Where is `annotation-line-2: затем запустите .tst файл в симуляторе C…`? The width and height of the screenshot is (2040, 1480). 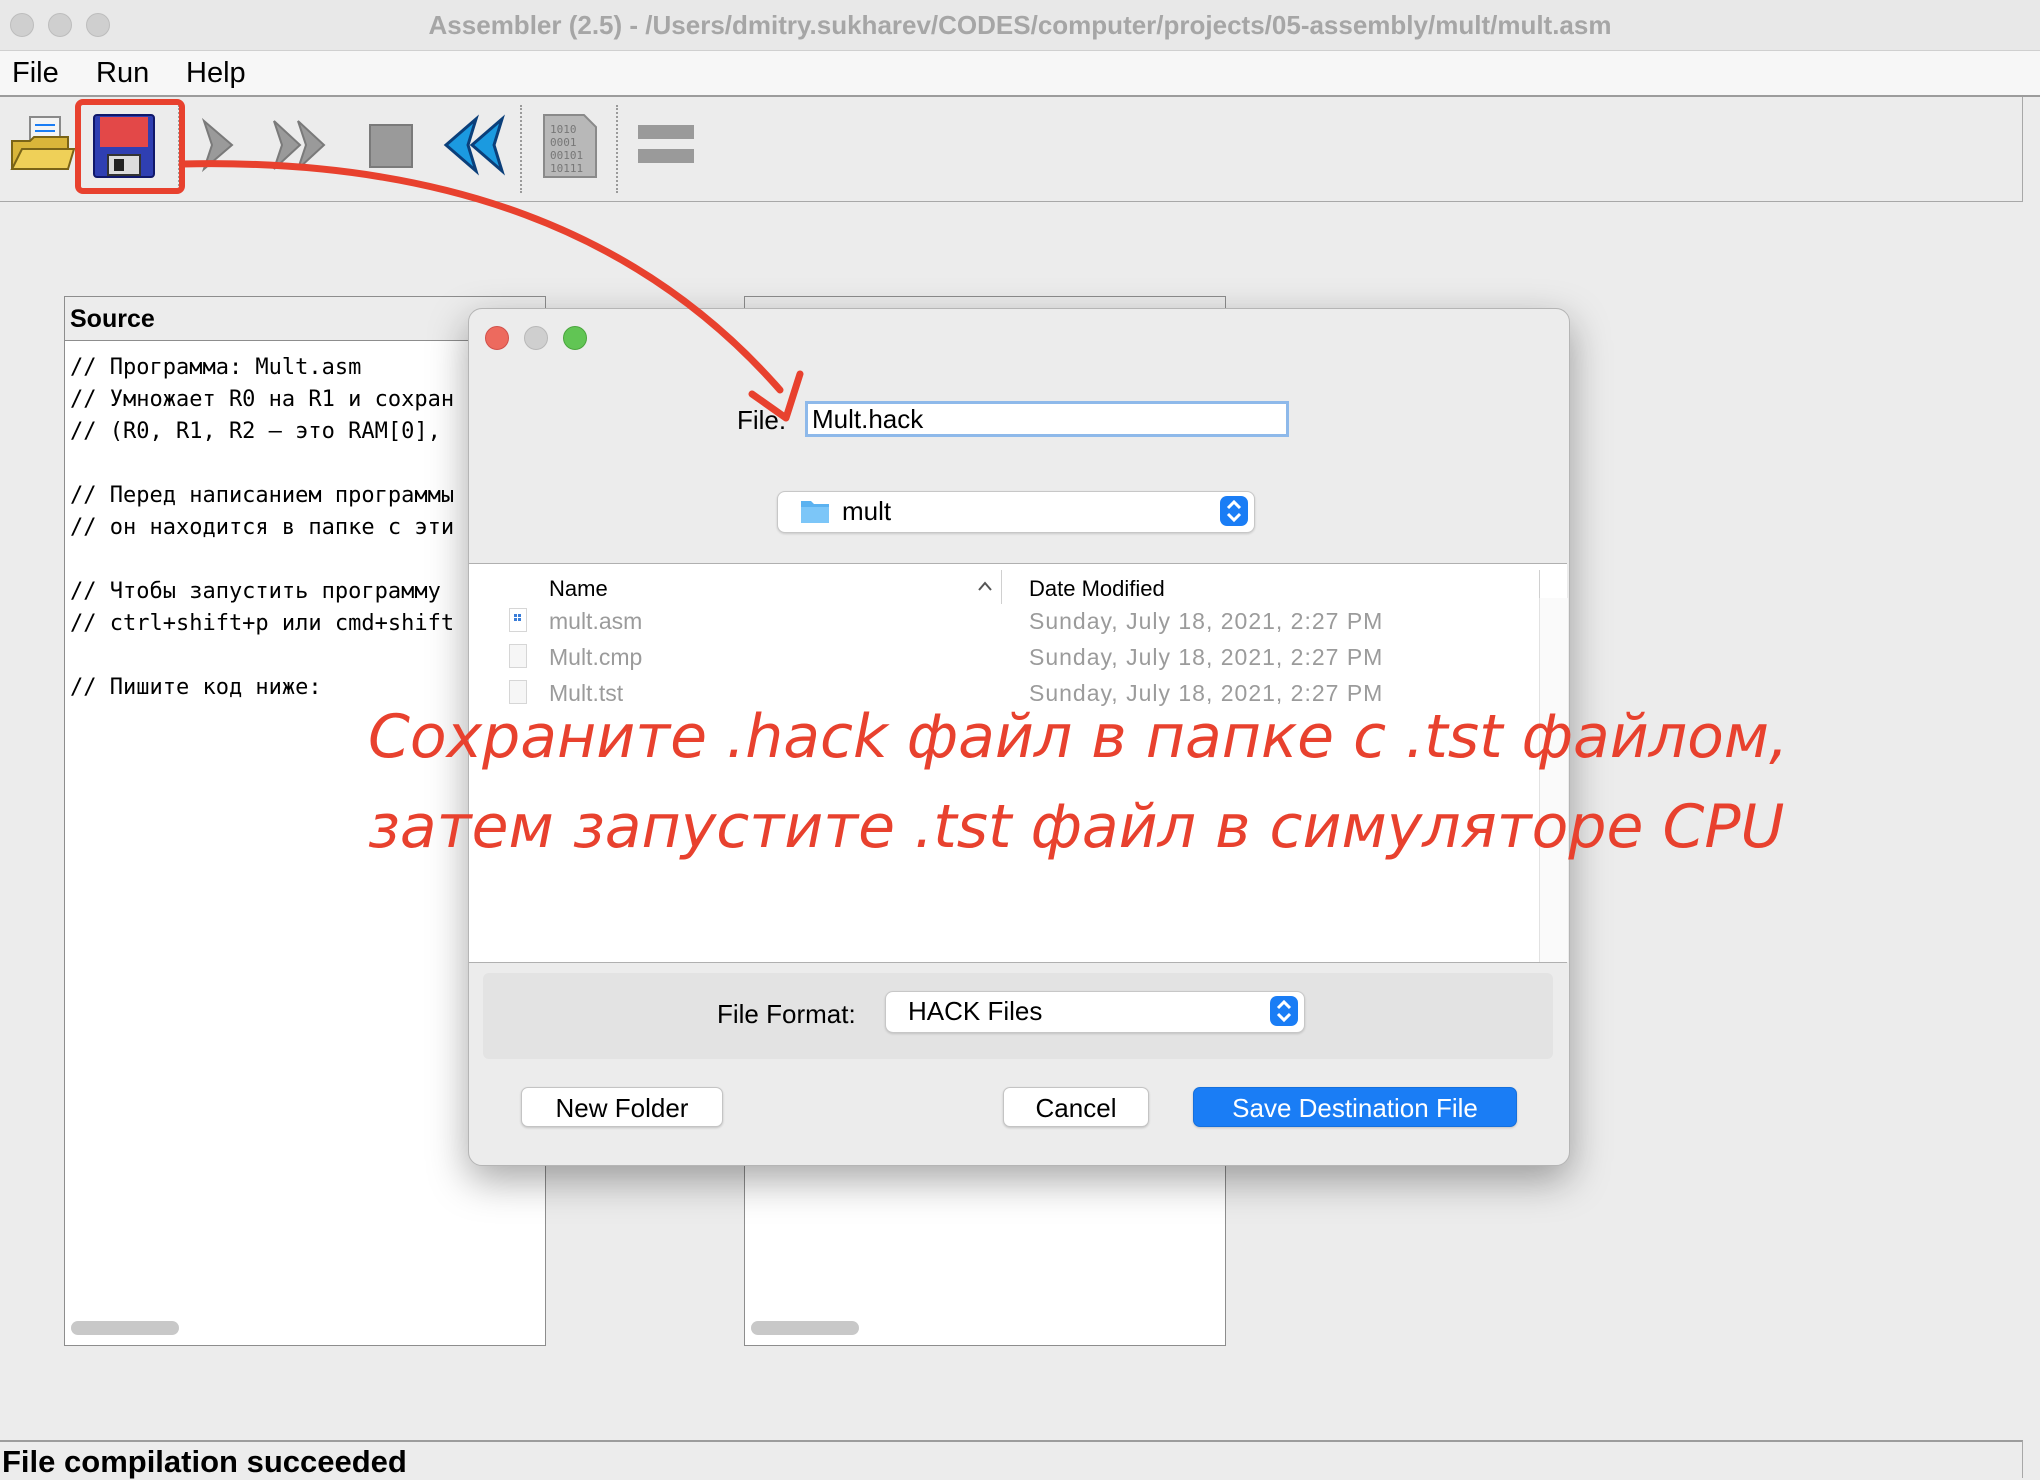 annotation-line-2: затем запустите .tst файл в симуляторе C… is located at coordinates (1076, 827).